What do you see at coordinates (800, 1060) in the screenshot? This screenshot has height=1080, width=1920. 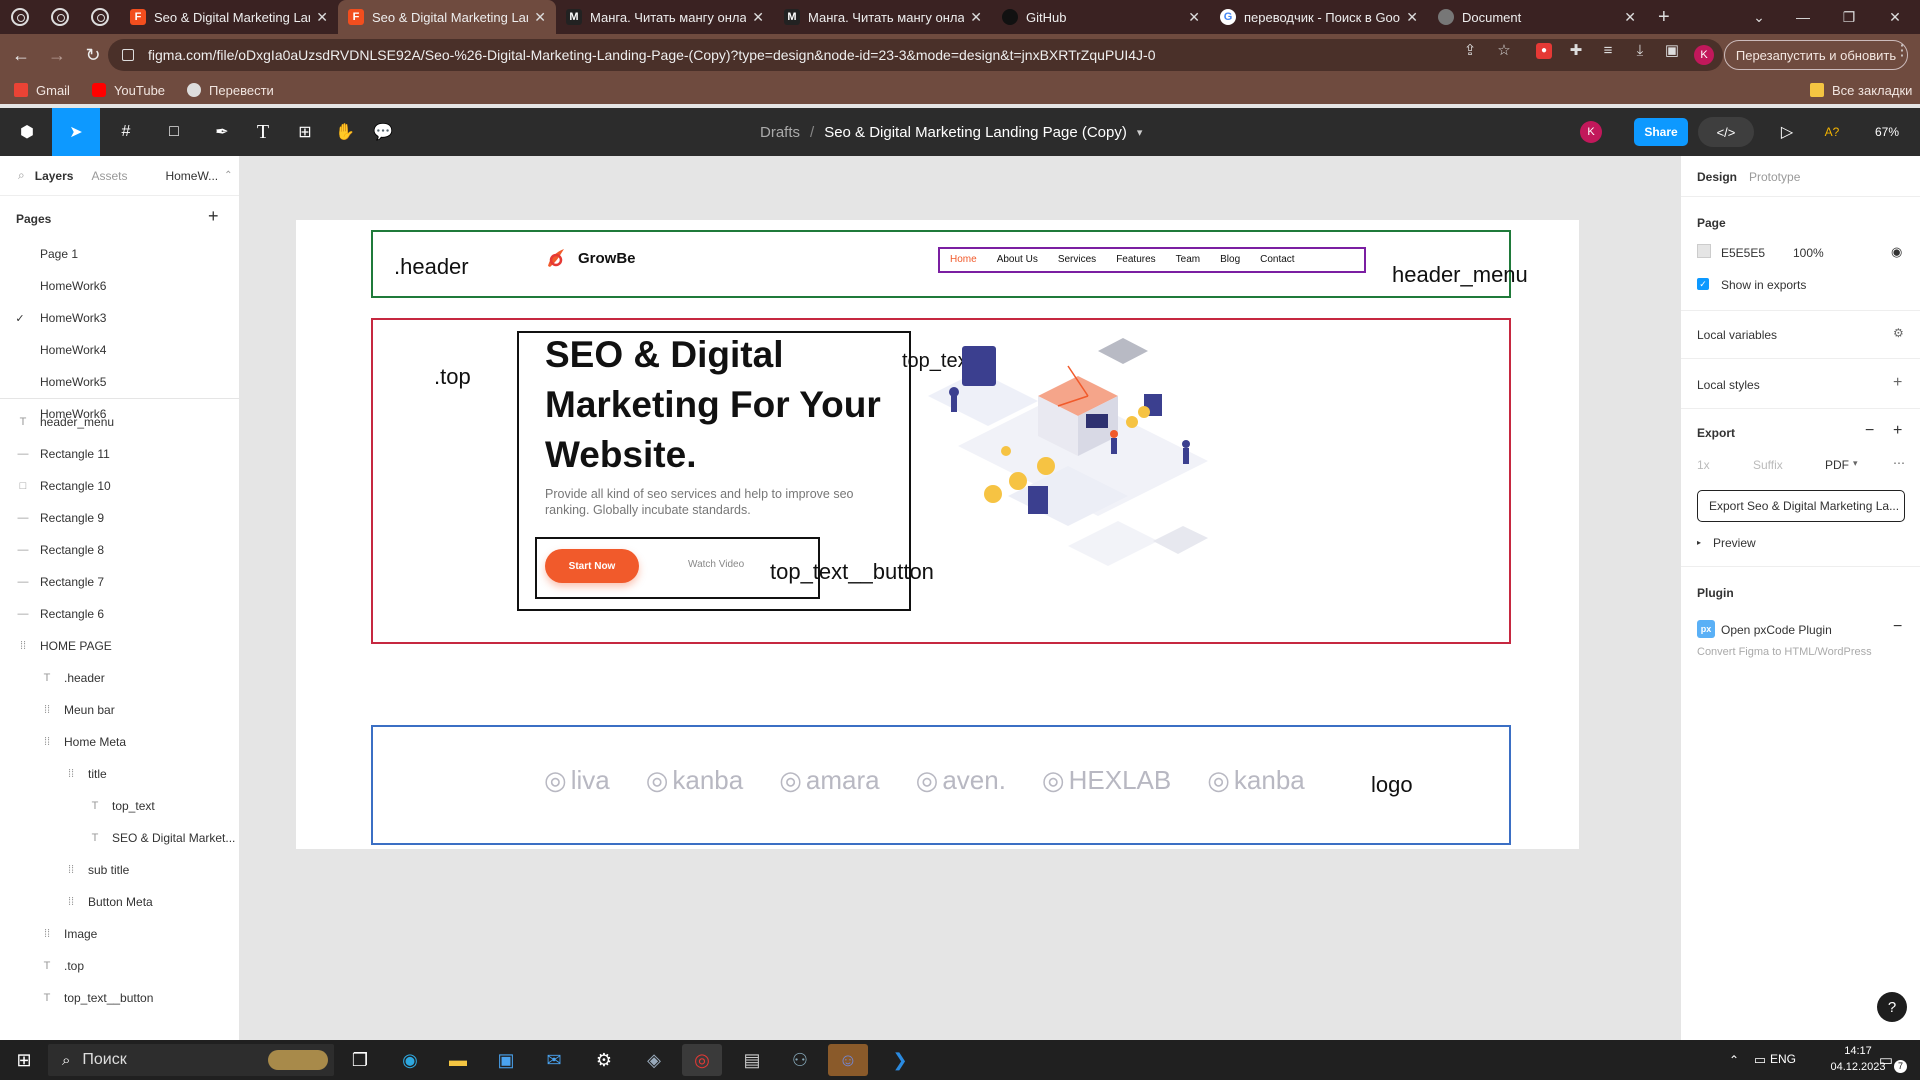 I see `steam-icon: ⚇` at bounding box center [800, 1060].